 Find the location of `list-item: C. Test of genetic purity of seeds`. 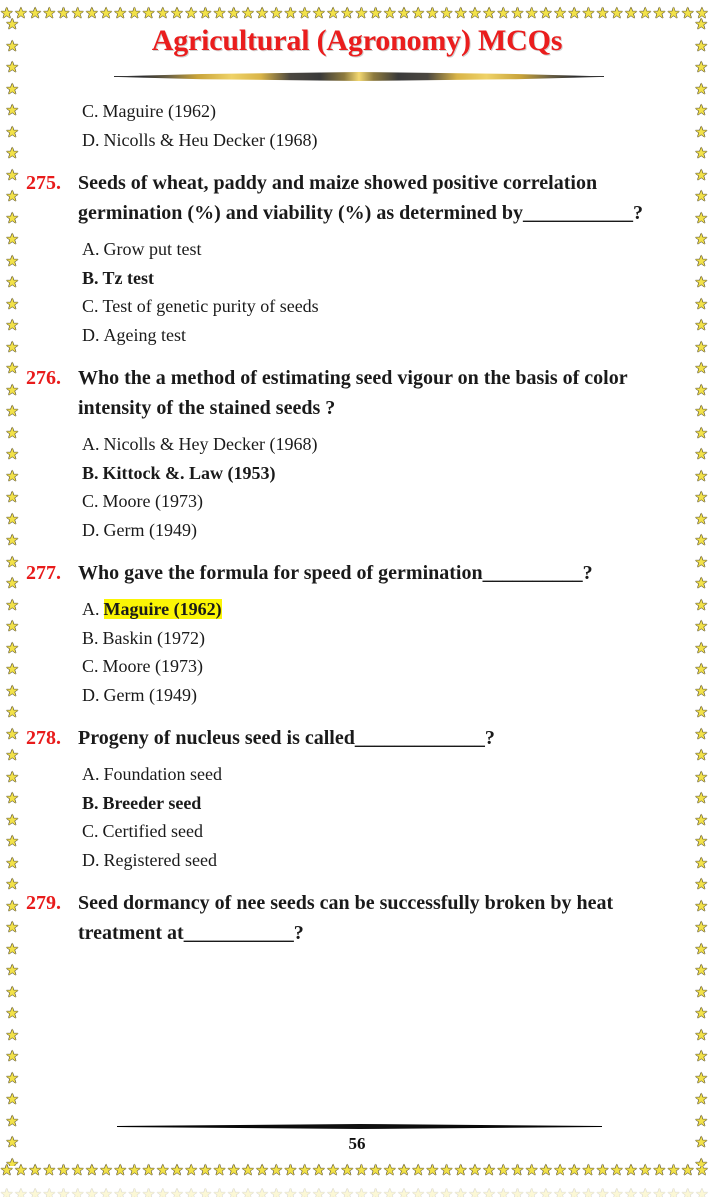

list-item: C. Test of genetic purity of seeds is located at coordinates (387, 306).